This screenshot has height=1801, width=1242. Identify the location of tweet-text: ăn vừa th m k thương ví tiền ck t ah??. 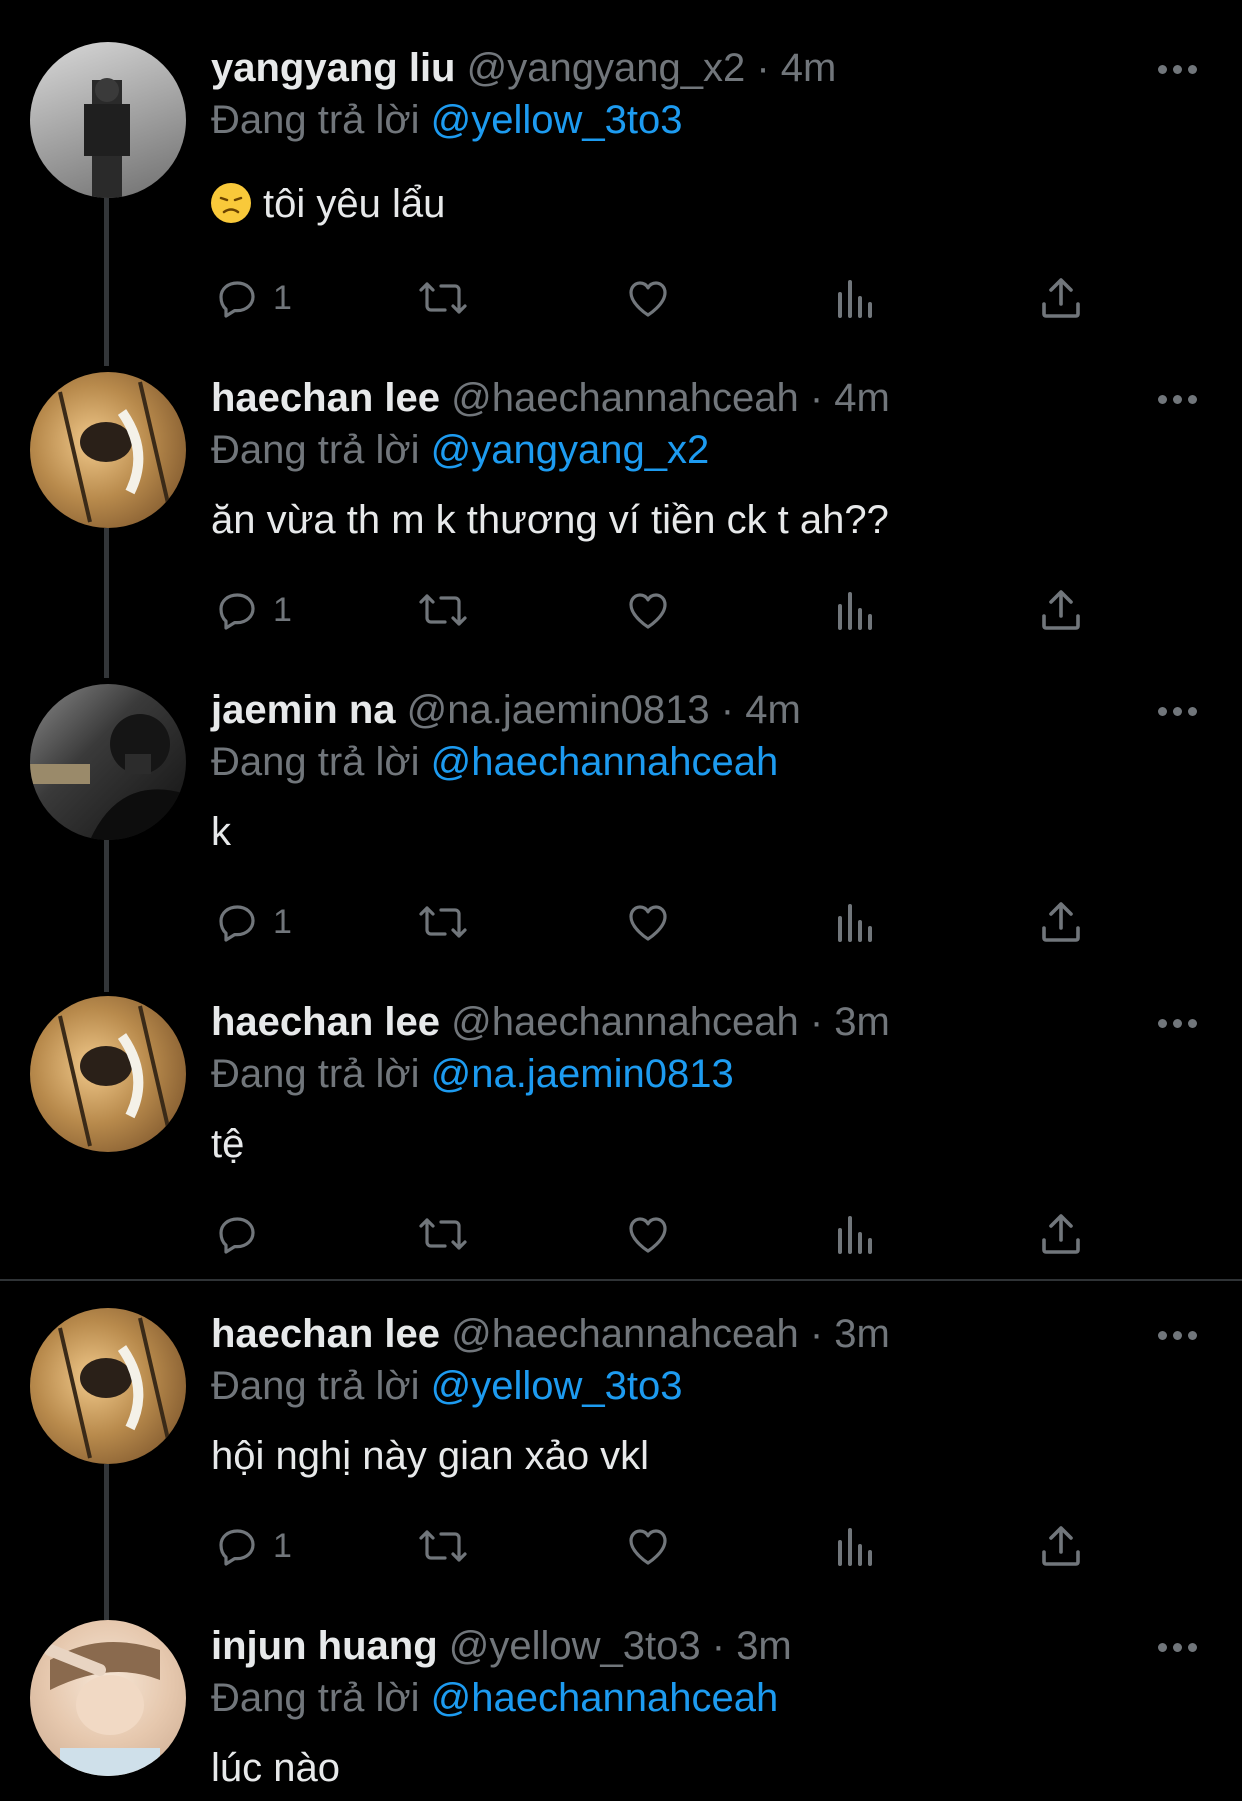
(550, 520).